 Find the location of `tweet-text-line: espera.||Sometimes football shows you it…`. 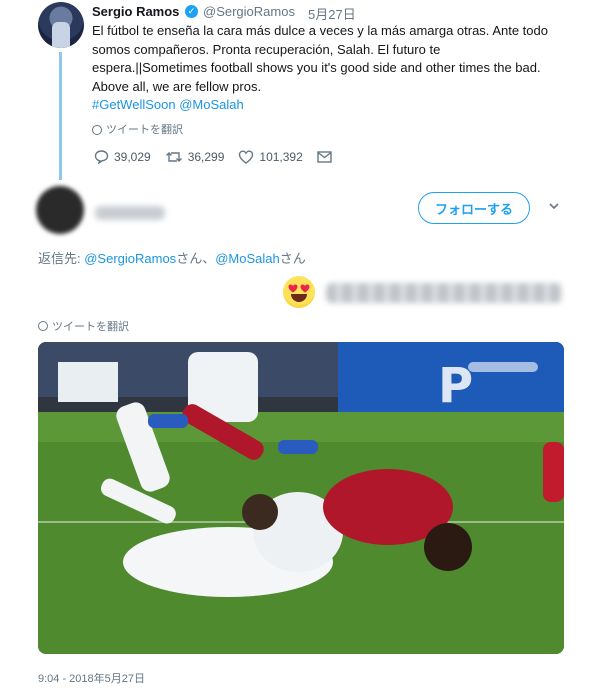

tweet-text-line: espera.||Sometimes football shows you it… is located at coordinates (316, 68).